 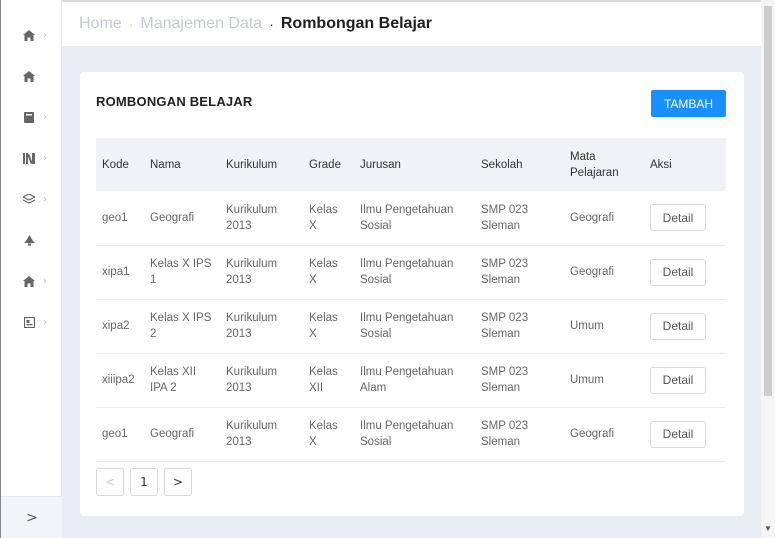 What do you see at coordinates (100, 24) in the screenshot?
I see `breadcrumb-home: Home` at bounding box center [100, 24].